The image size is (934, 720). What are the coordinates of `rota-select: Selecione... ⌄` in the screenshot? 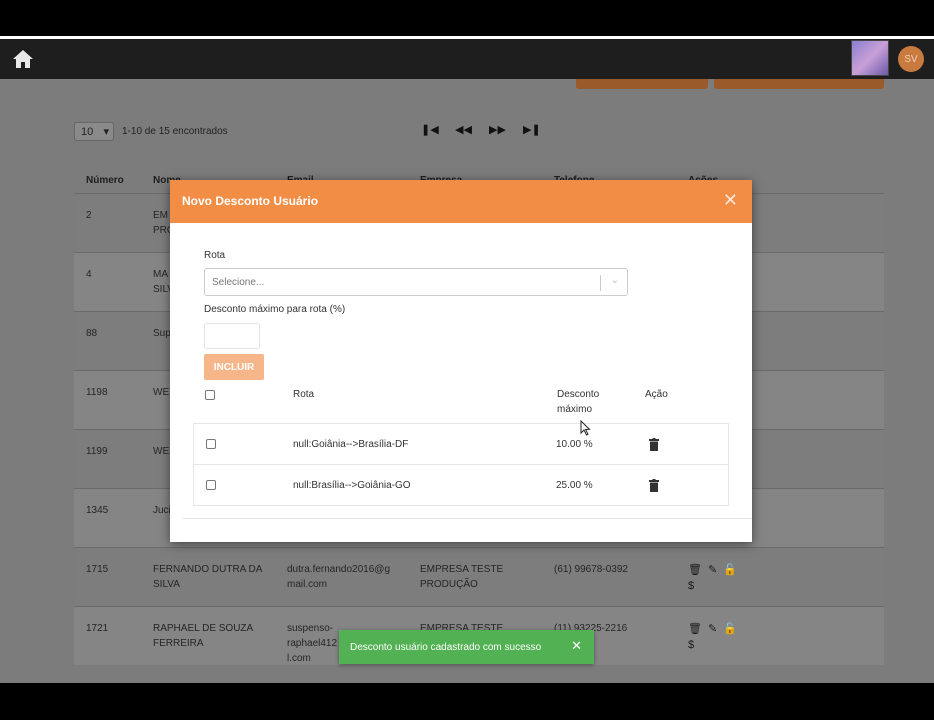 It's located at (416, 282).